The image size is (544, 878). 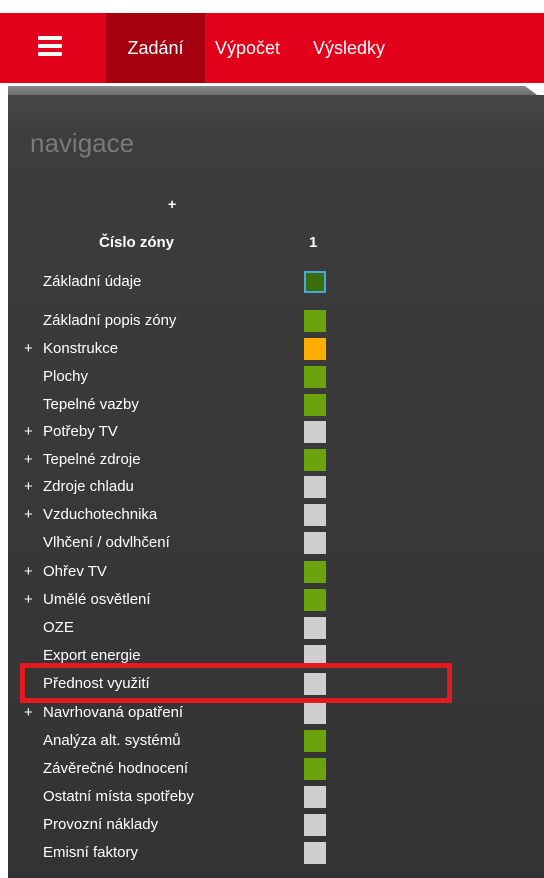 I want to click on tab-vypocet: Výpočet, so click(x=247, y=48).